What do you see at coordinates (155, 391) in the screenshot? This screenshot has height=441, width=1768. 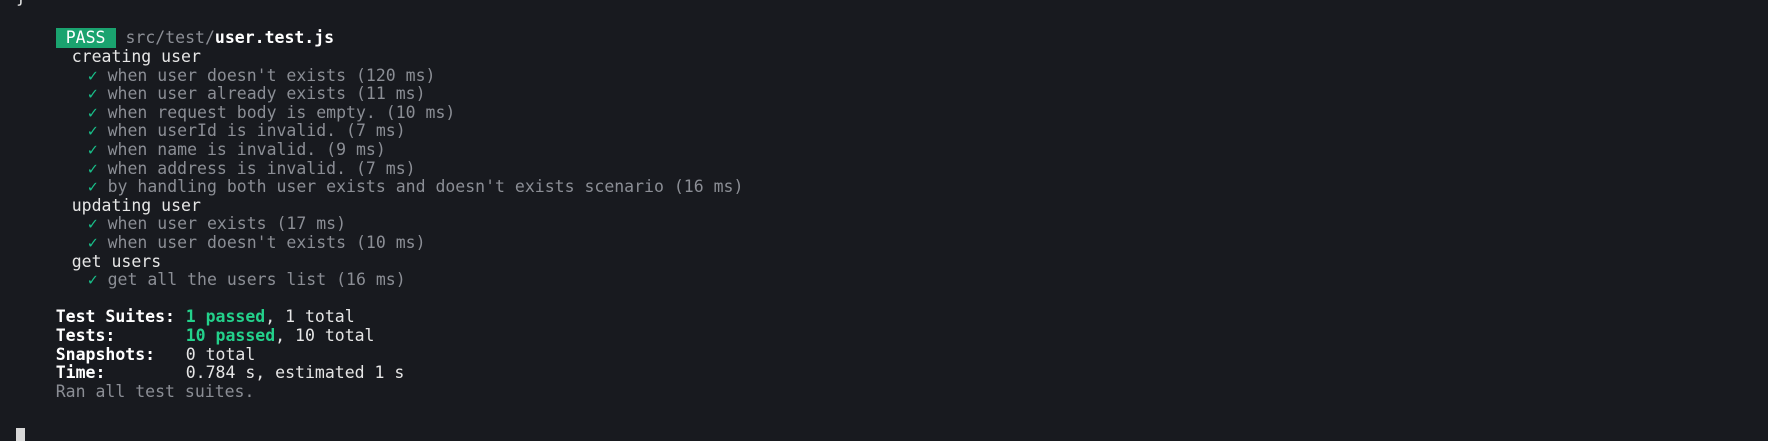 I see `run-status-text: Ran all test suites.` at bounding box center [155, 391].